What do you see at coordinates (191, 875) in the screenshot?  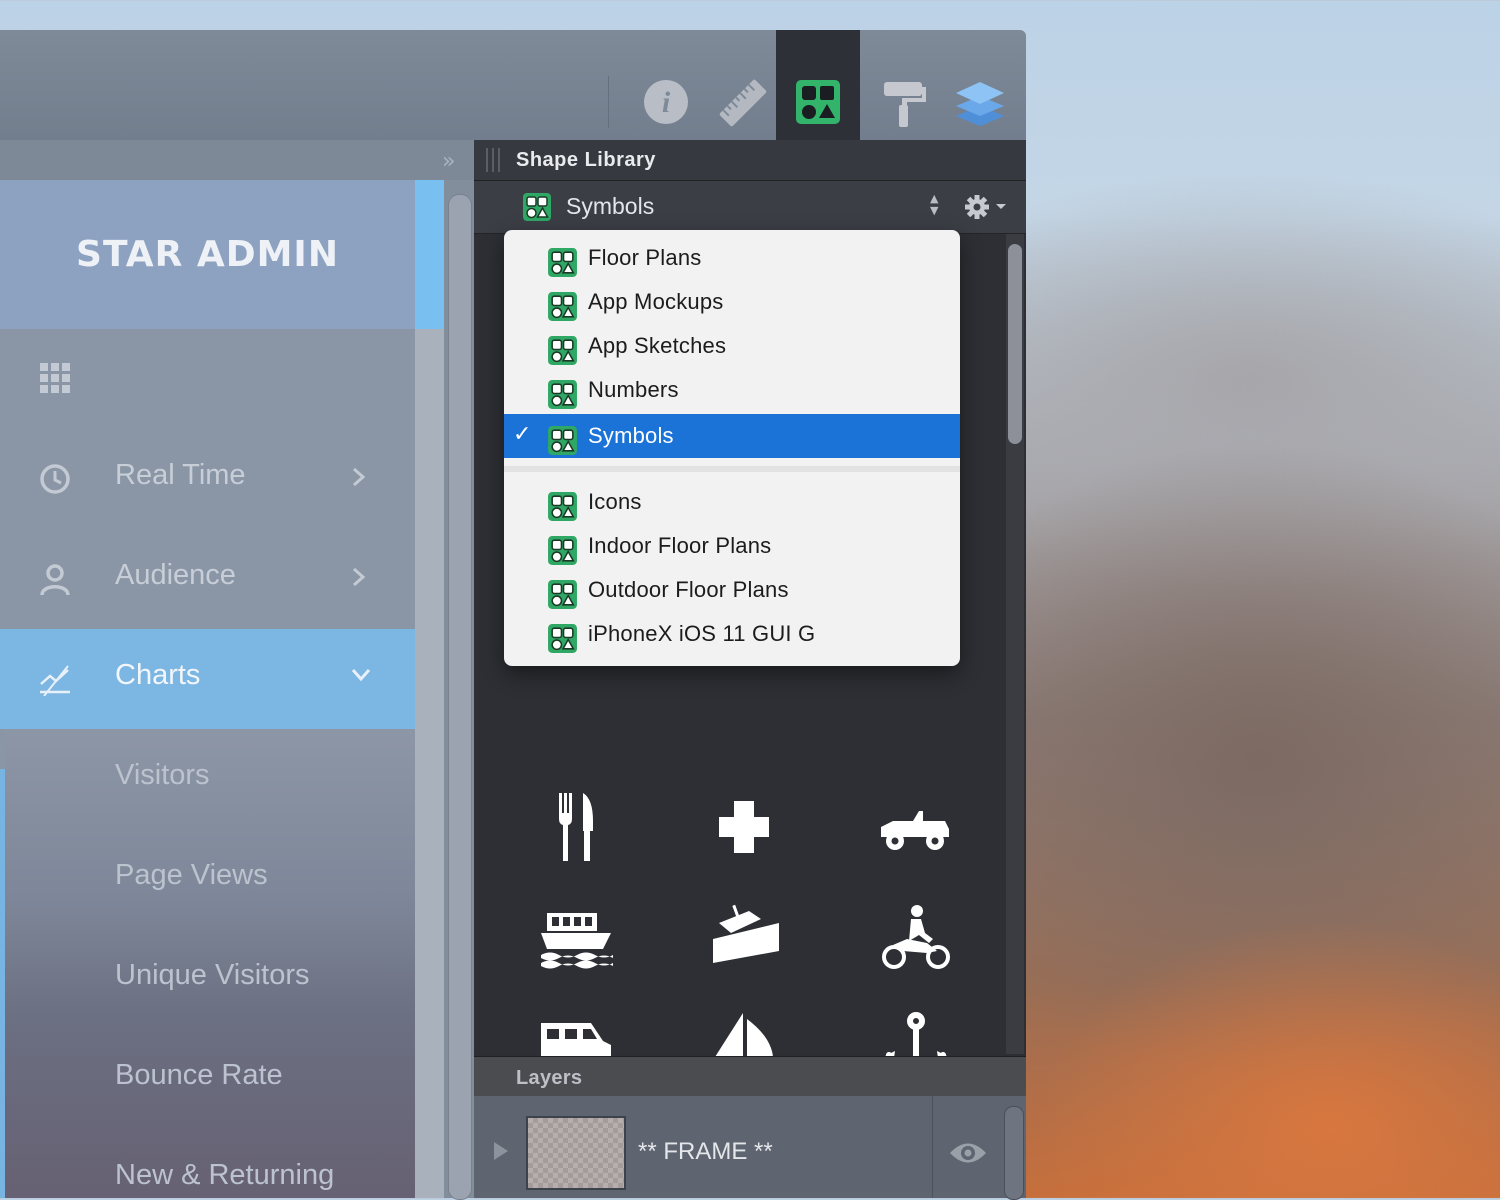 I see `submenu-item-label: Page Views` at bounding box center [191, 875].